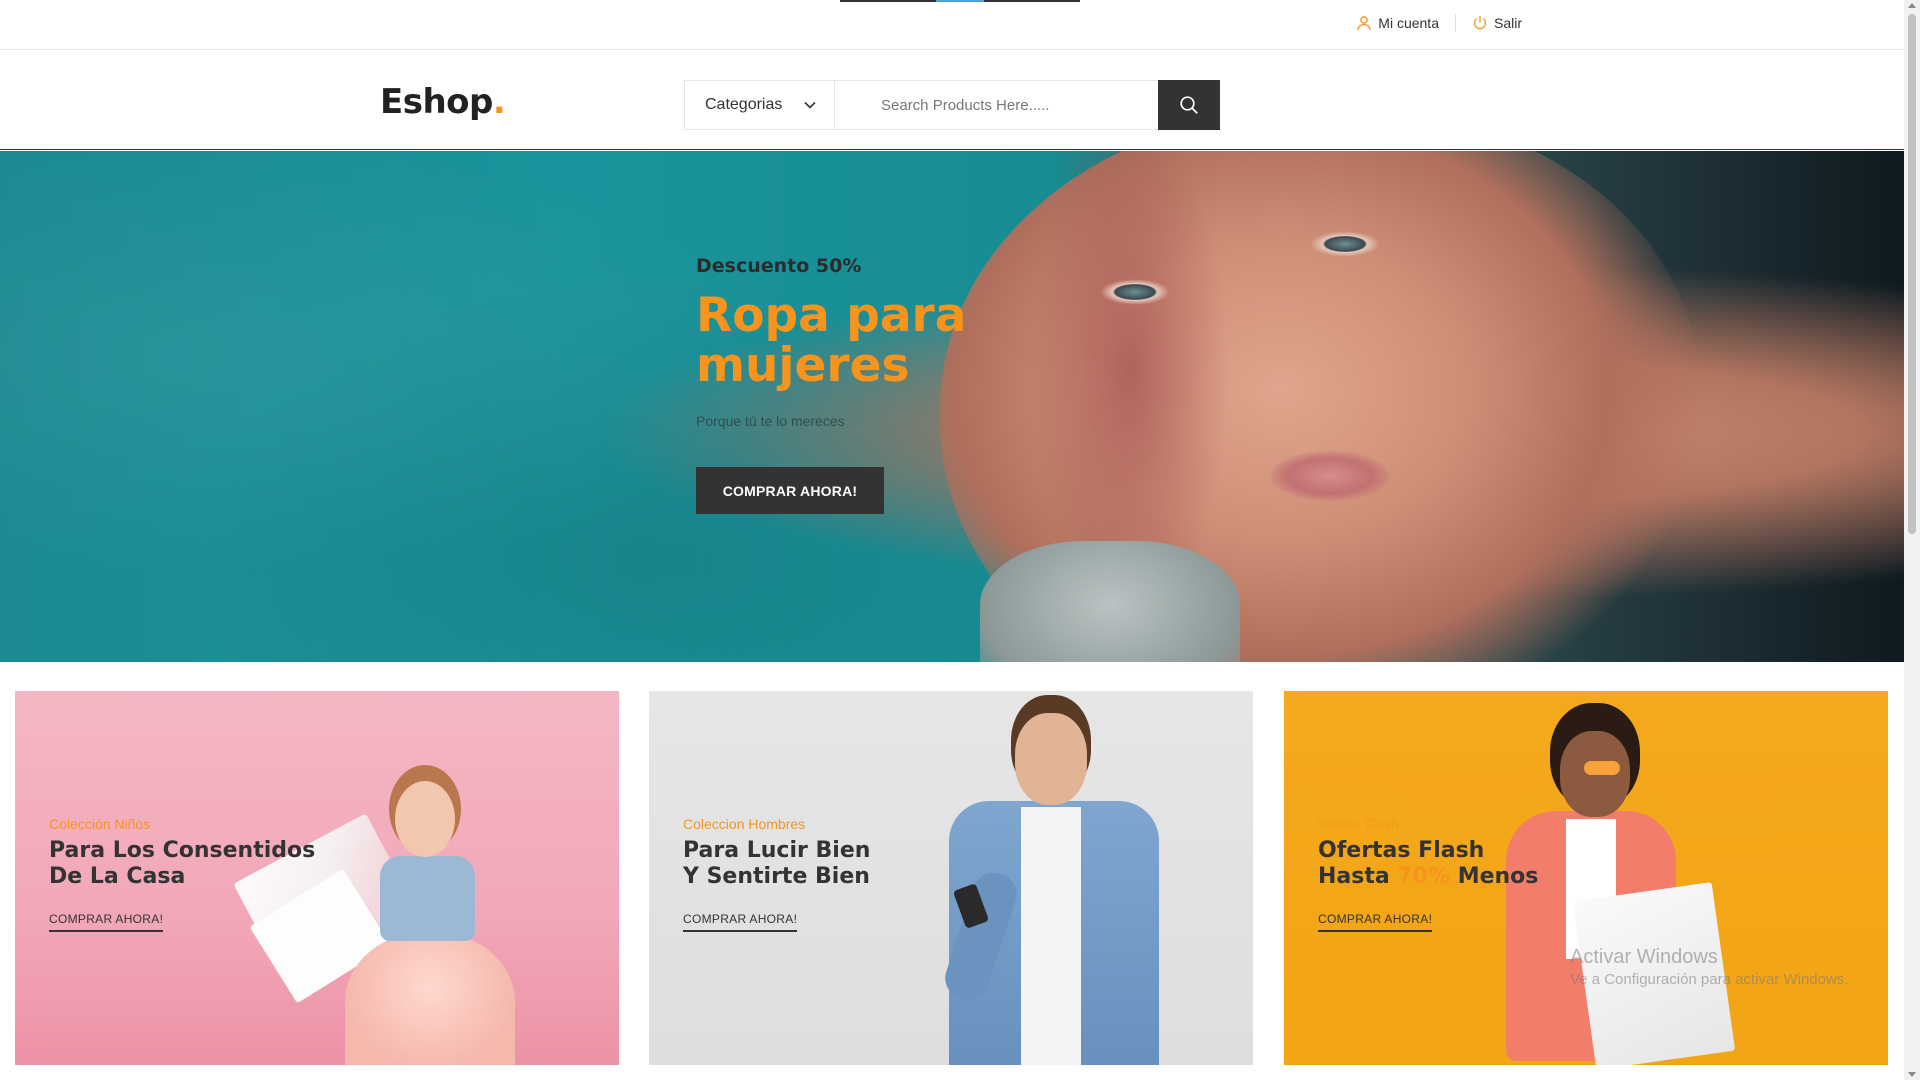 The height and width of the screenshot is (1080, 1920). Describe the element at coordinates (1364, 23) in the screenshot. I see `user-icon` at that location.